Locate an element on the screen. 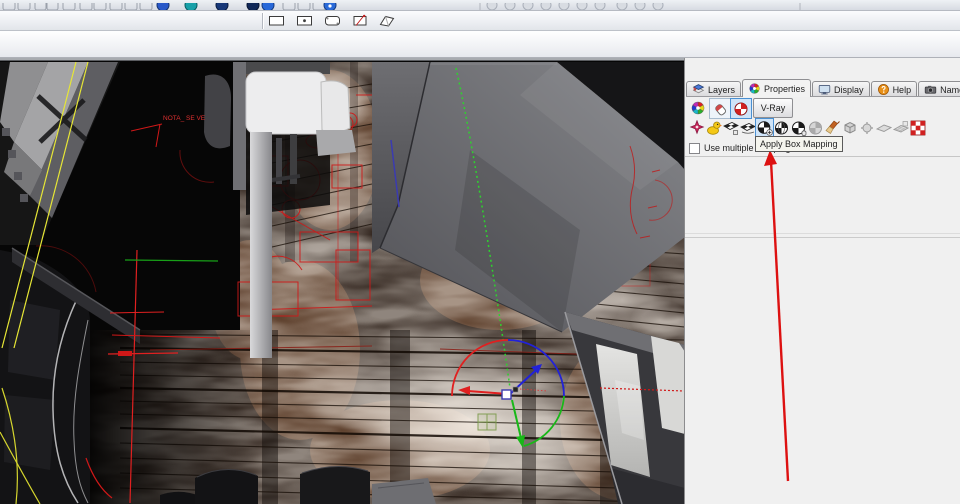  cylindrical-mapping-icon is located at coordinates (798, 128).